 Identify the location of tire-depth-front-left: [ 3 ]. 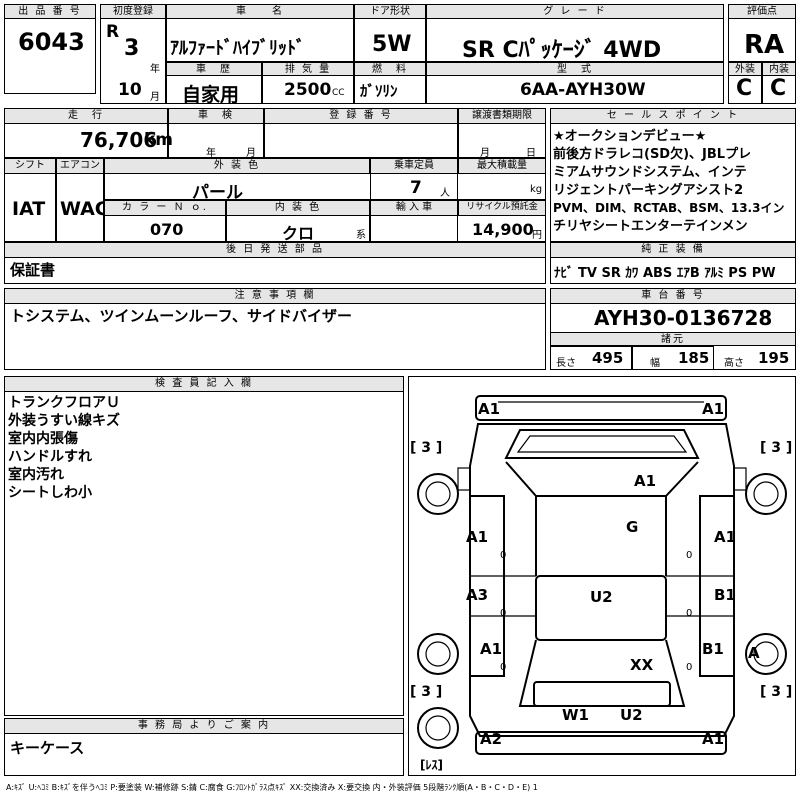
(426, 448).